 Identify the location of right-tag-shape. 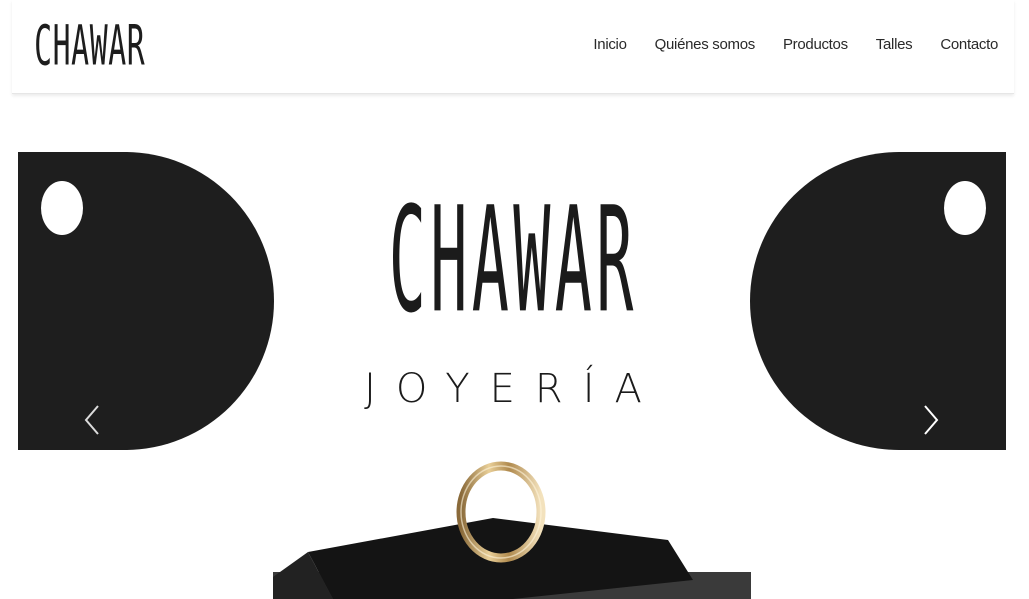
(878, 301).